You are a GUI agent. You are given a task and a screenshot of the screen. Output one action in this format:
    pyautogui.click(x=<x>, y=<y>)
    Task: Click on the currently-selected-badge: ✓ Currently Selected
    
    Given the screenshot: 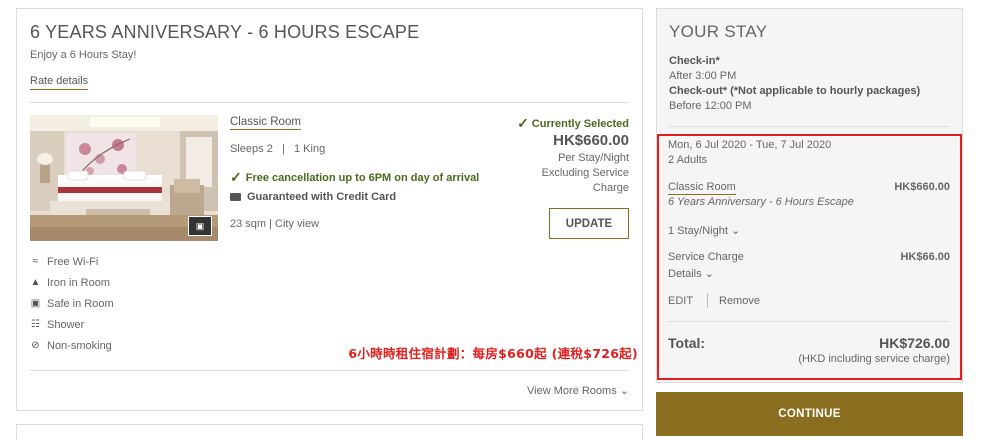 What is the action you would take?
    pyautogui.click(x=573, y=123)
    